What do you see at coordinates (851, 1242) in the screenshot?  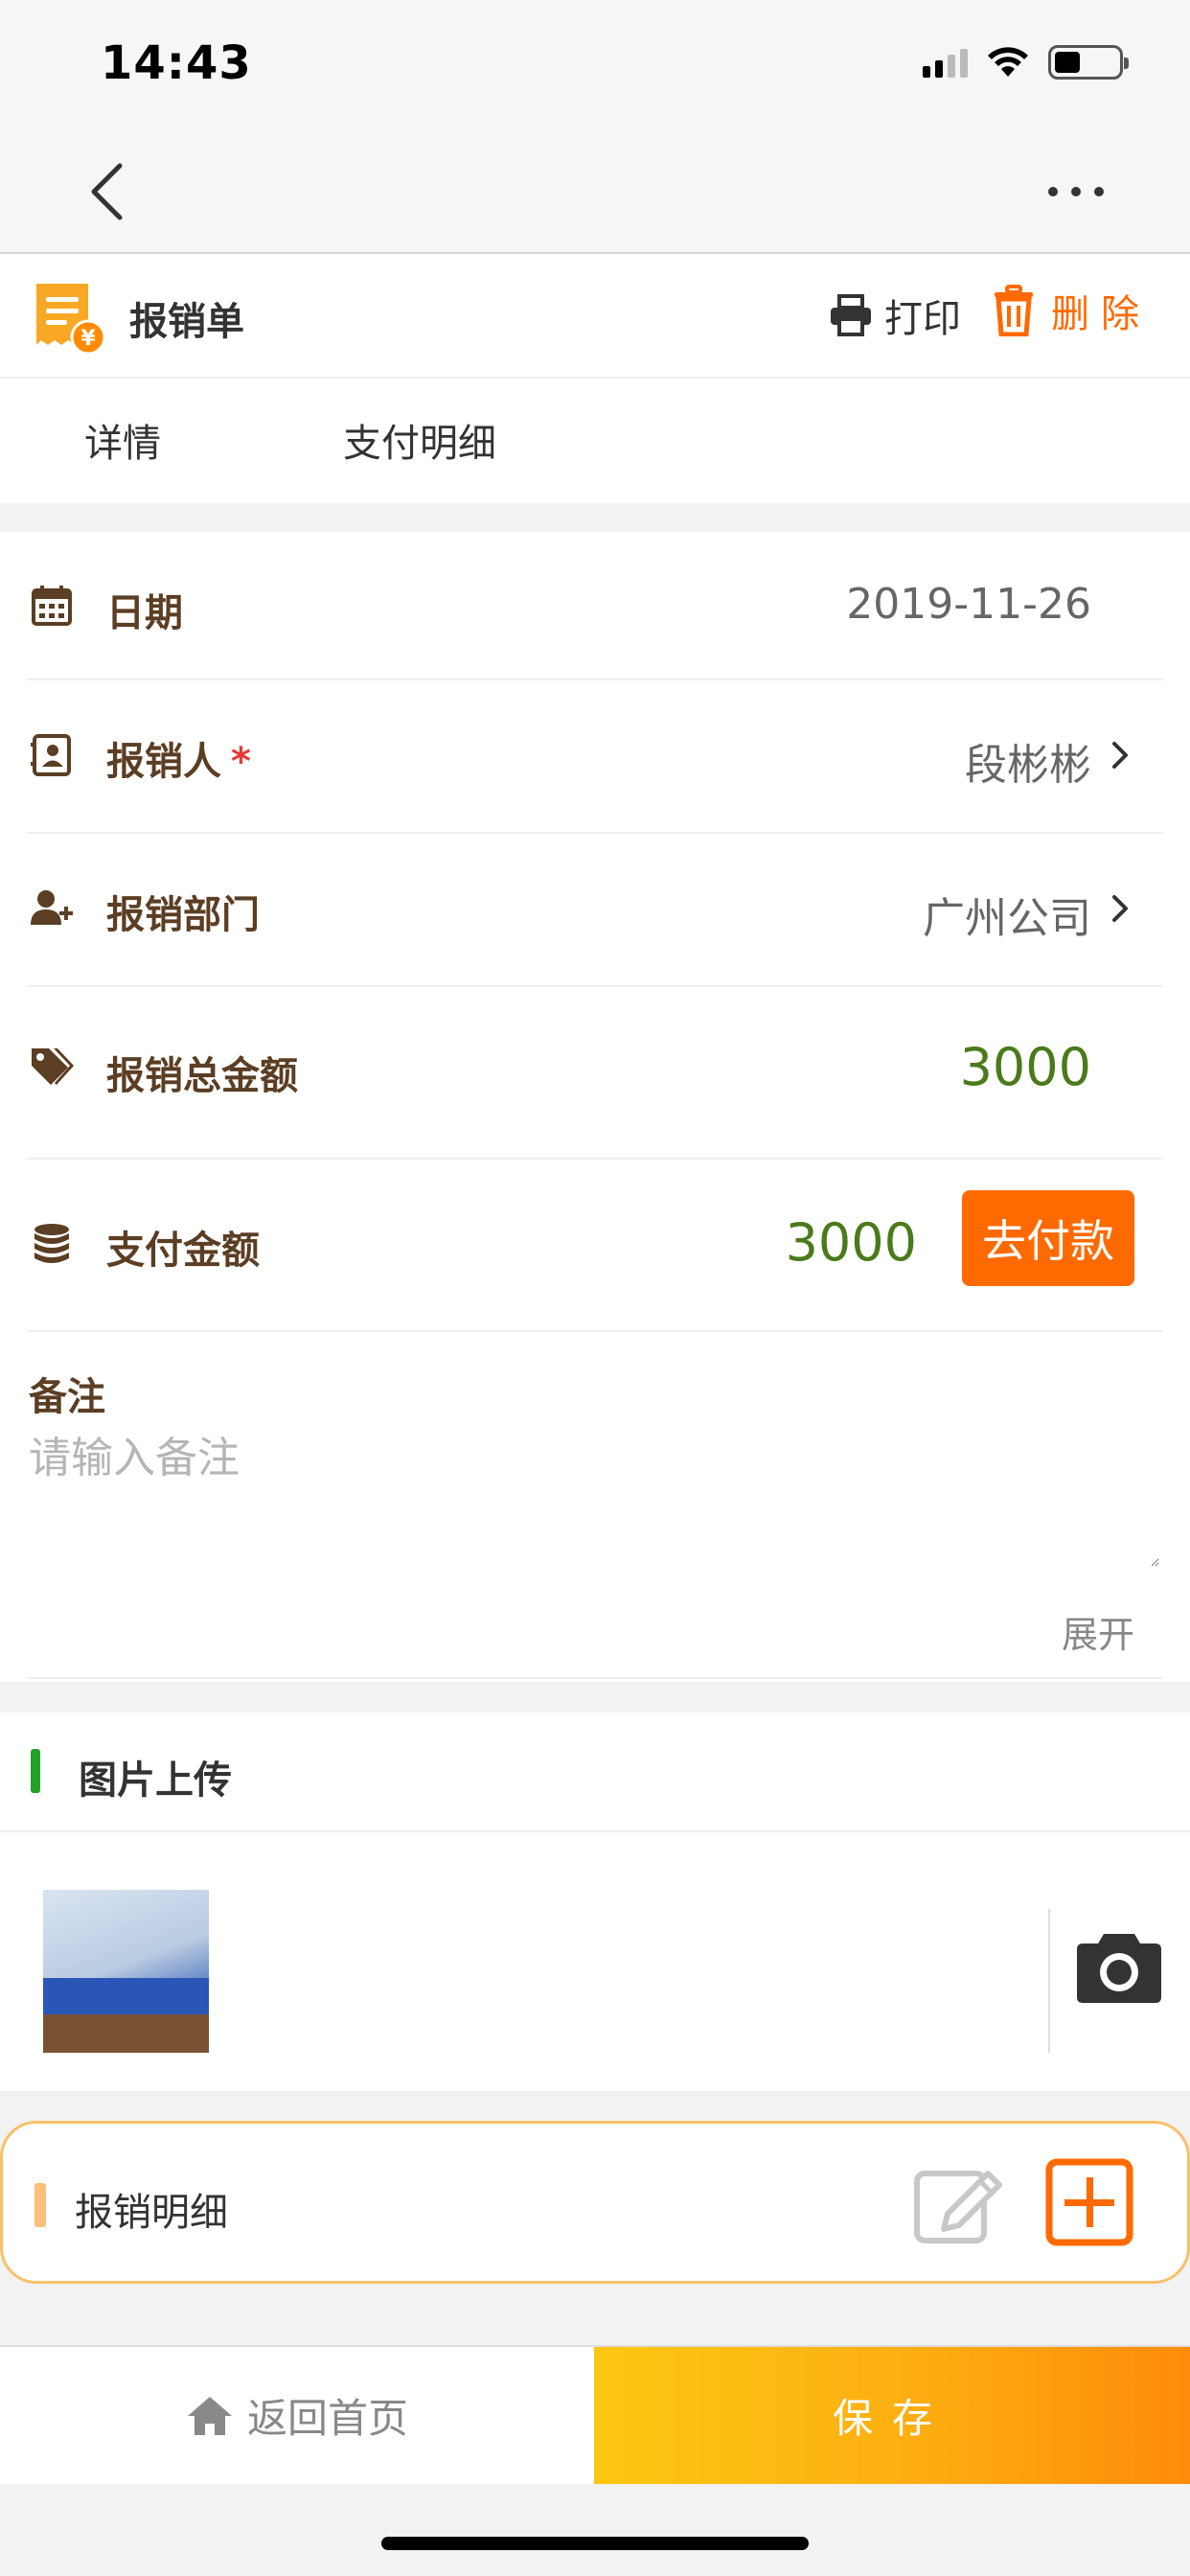 I see `payment-amount-value: 3000` at bounding box center [851, 1242].